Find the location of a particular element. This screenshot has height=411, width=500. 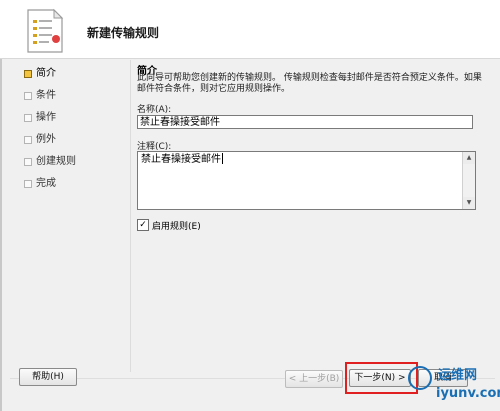

nav-item-intro: 简介 is located at coordinates (74, 79).